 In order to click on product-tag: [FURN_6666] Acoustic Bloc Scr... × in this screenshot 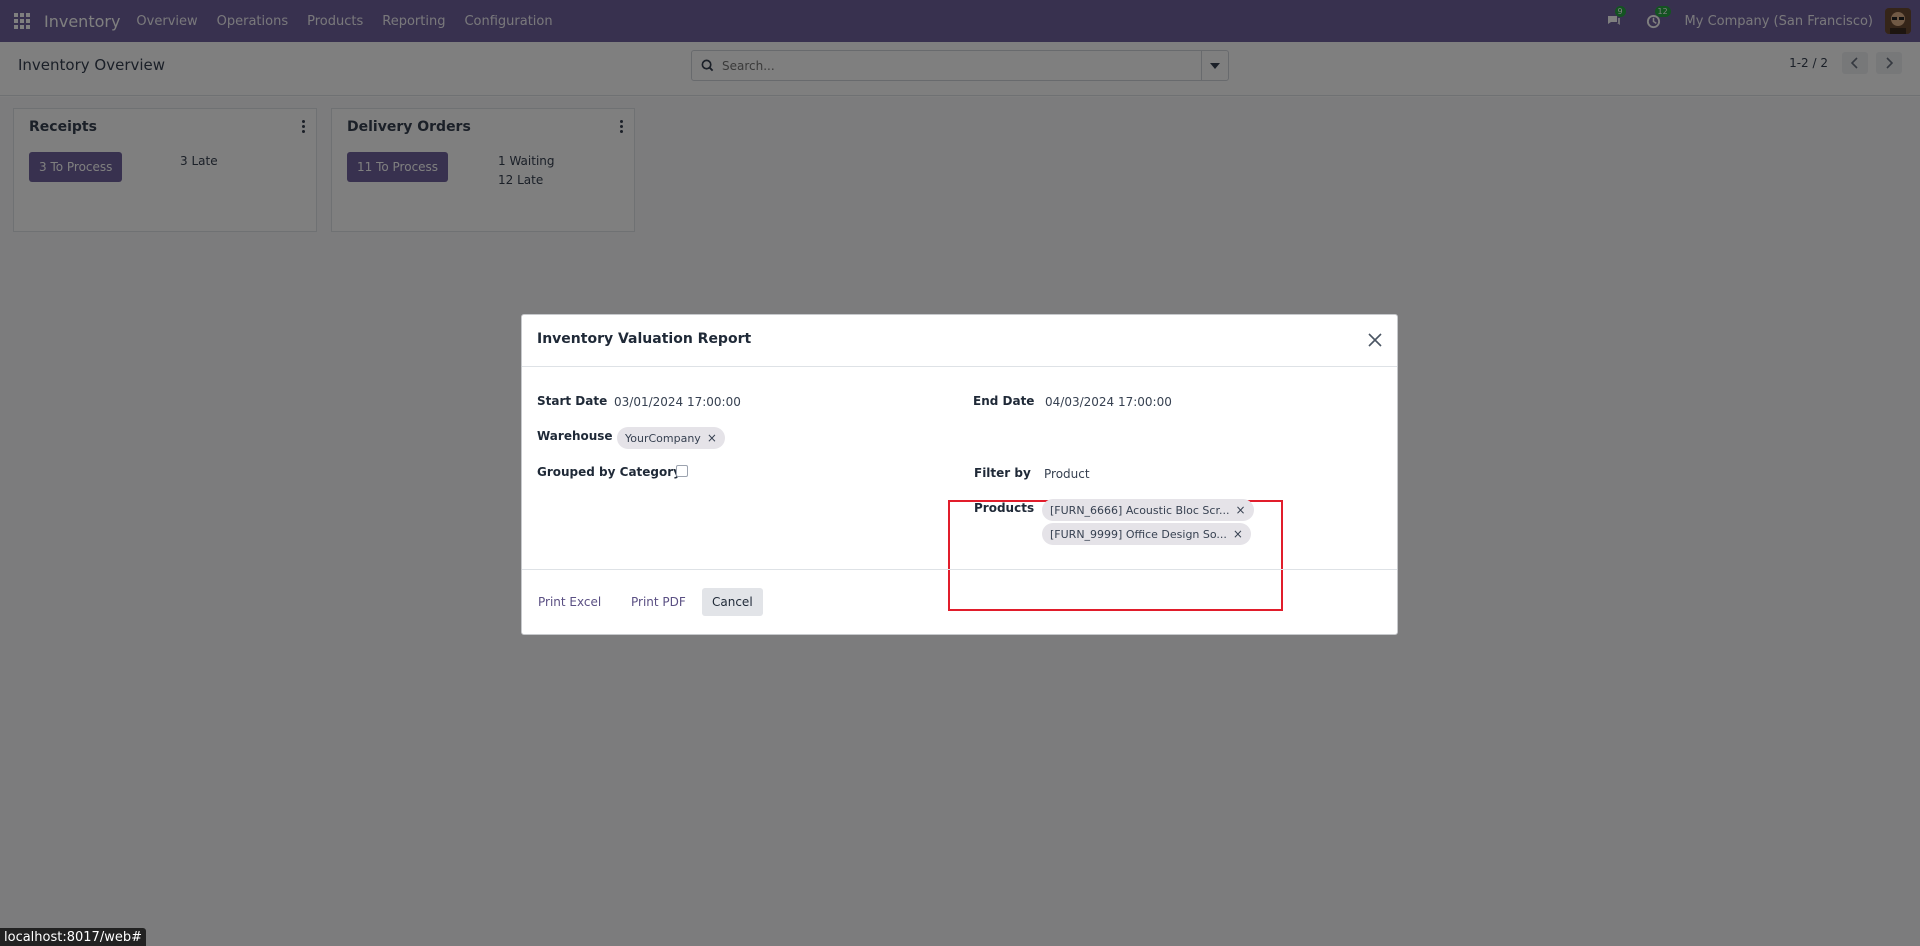, I will do `click(1148, 510)`.